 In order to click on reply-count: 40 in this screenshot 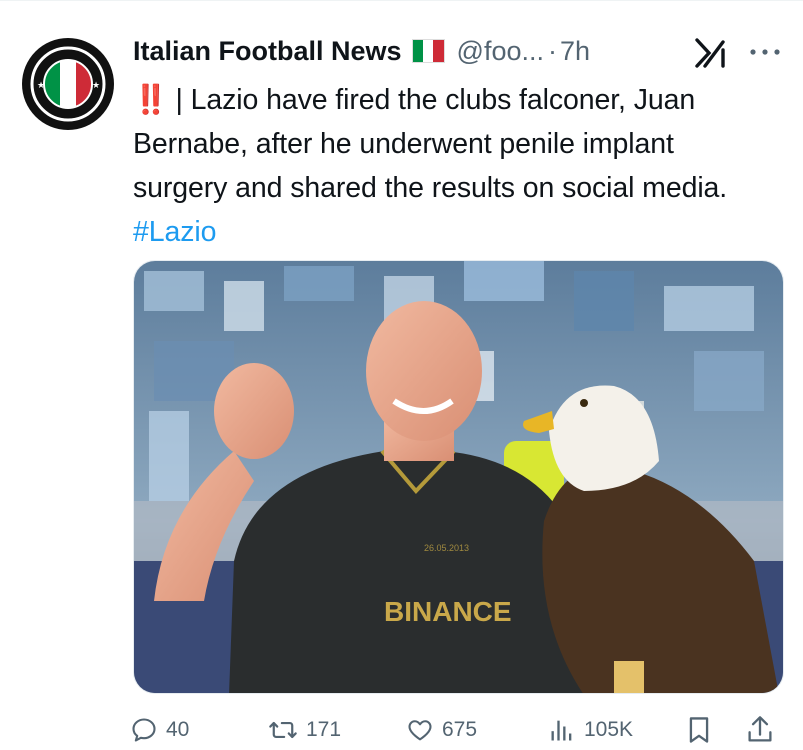, I will do `click(178, 729)`.